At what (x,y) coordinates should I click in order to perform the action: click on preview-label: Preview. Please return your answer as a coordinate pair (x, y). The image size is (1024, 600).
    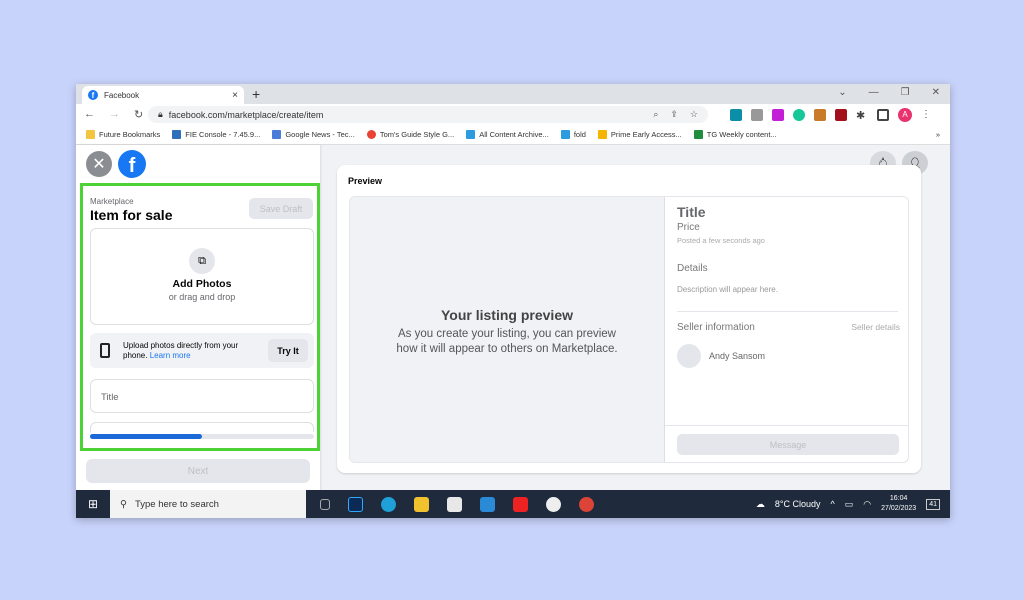
    Looking at the image, I should click on (365, 181).